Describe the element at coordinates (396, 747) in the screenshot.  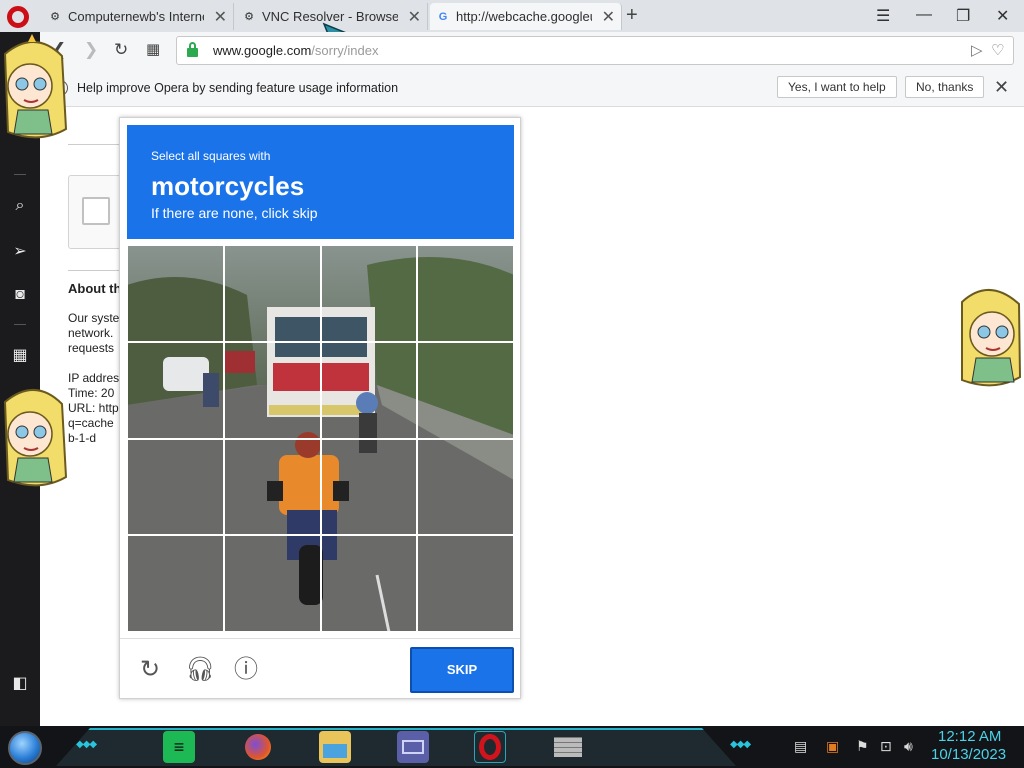
I see `taskbar-frame` at that location.